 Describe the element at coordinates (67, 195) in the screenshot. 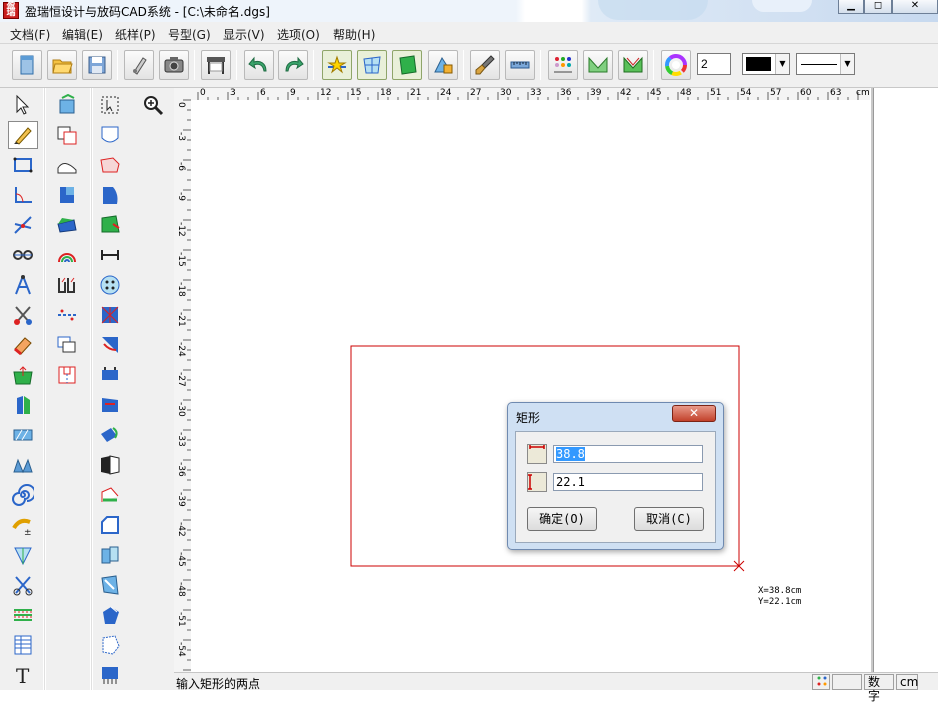

I see `tool-piece-extract` at that location.